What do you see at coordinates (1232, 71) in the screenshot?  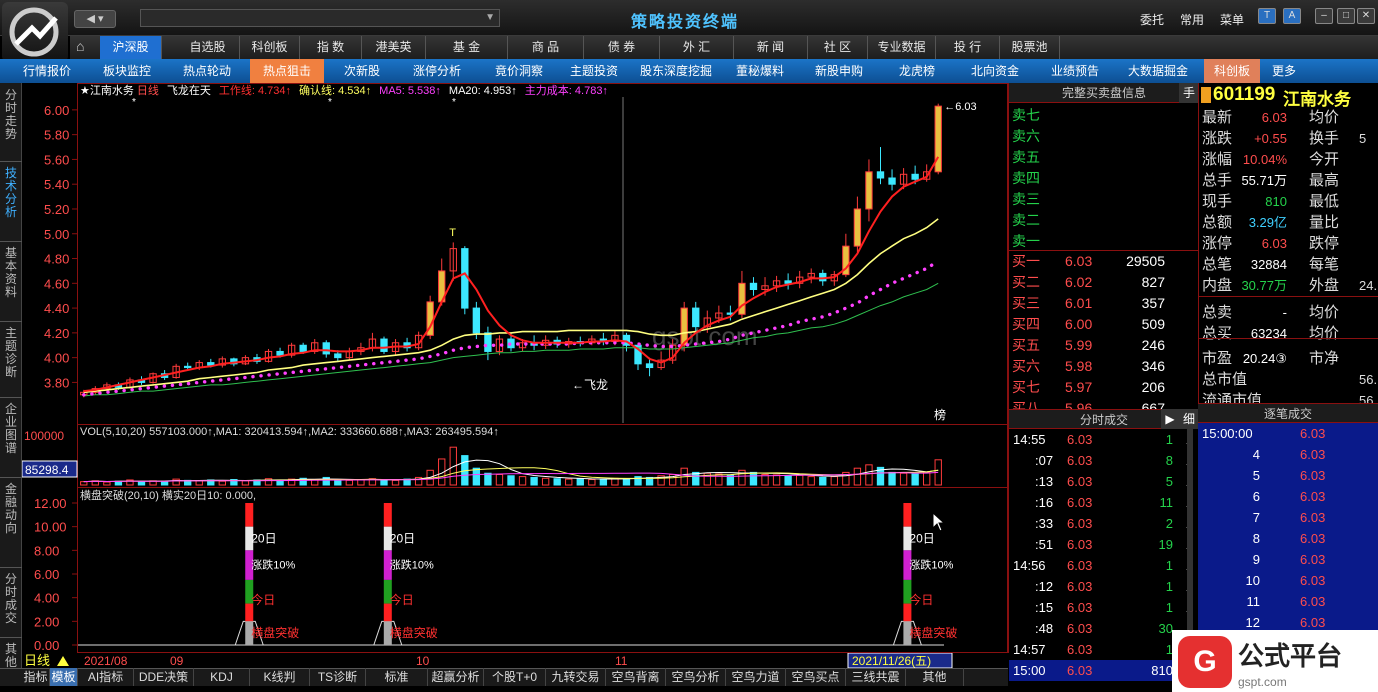 I see `sub-menu-item: 科创板` at bounding box center [1232, 71].